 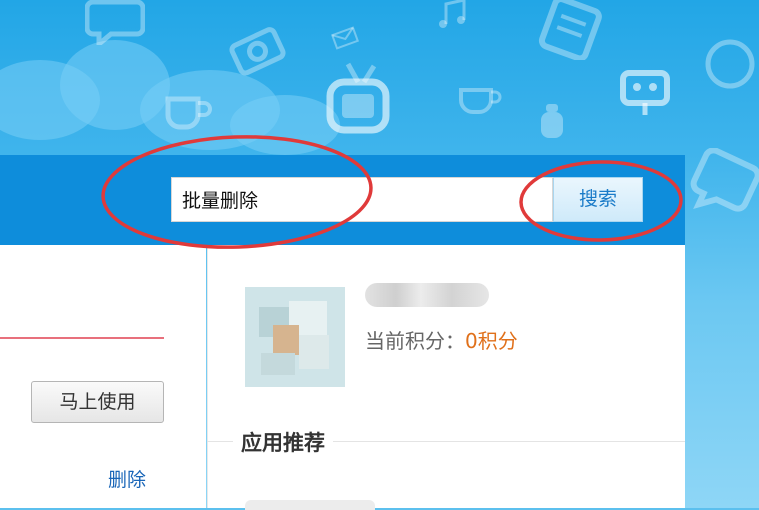 I want to click on points-label: 当前积分：, so click(x=415, y=341).